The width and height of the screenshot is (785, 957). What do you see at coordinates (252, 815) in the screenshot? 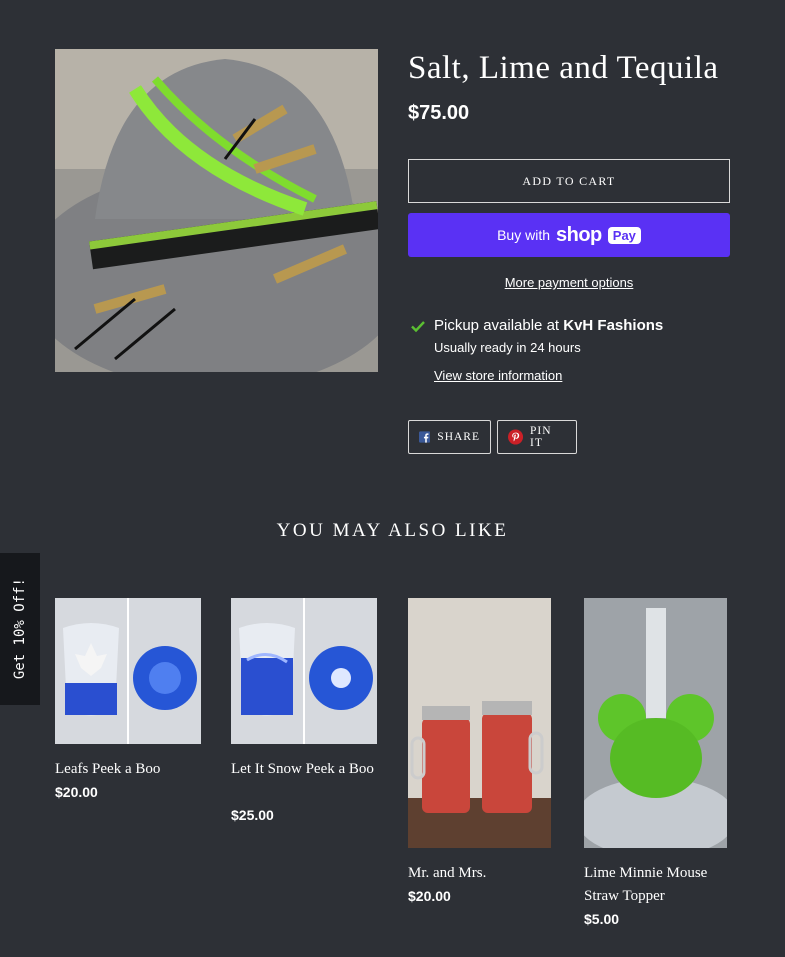
I see `product-price: $25.00` at bounding box center [252, 815].